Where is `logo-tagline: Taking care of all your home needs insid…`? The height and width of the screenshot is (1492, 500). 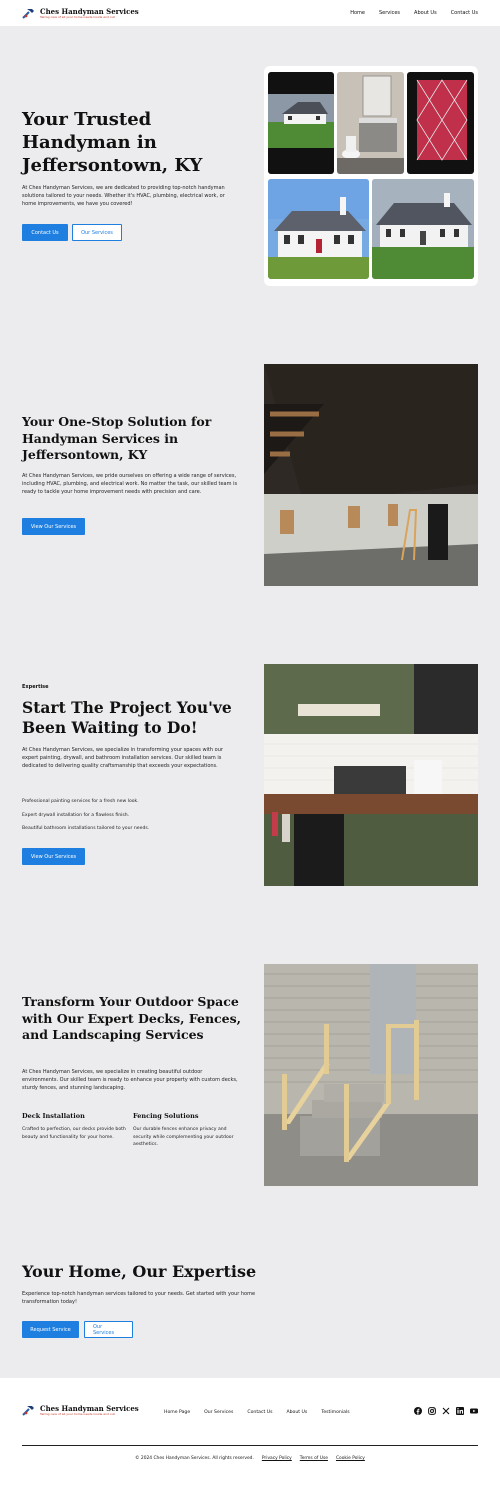
logo-tagline: Taking care of all your home needs insid… is located at coordinates (77, 16).